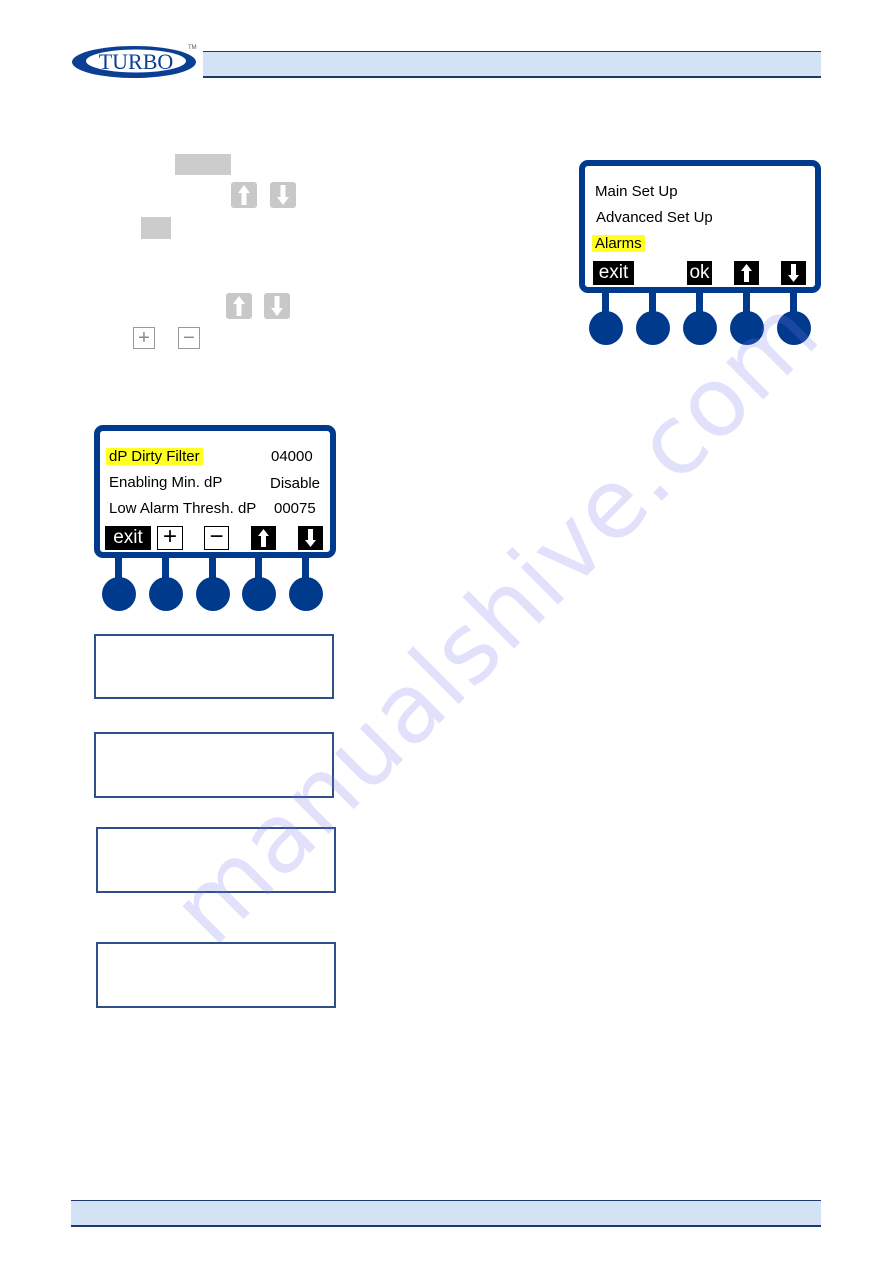 The height and width of the screenshot is (1263, 893). What do you see at coordinates (192, 48) in the screenshot?
I see `logo-trademark: TM` at bounding box center [192, 48].